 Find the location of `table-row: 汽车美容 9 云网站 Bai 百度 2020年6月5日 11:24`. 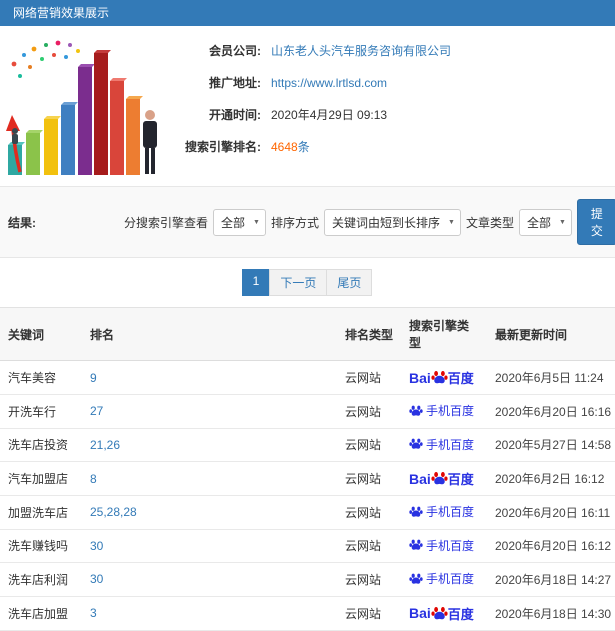

table-row: 汽车美容 9 云网站 Bai 百度 2020年6月5日 11:24 is located at coordinates (307, 377).